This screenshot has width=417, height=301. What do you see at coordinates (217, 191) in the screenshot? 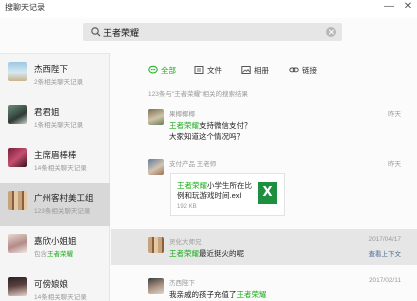
I see `file-name: 王者荣耀小学生所在比例和玩游戏时间.exl` at bounding box center [217, 191].